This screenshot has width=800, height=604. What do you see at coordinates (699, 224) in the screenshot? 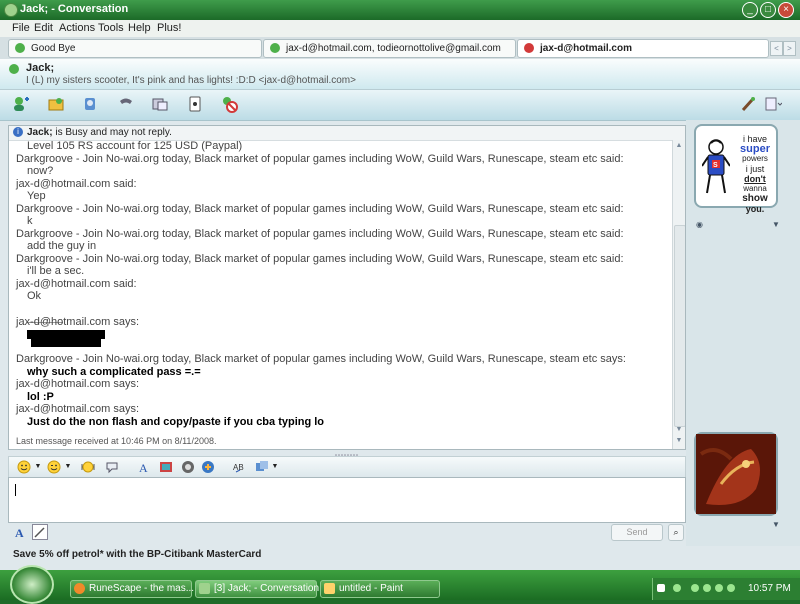
I see `webcam-icon: ◉` at bounding box center [699, 224].